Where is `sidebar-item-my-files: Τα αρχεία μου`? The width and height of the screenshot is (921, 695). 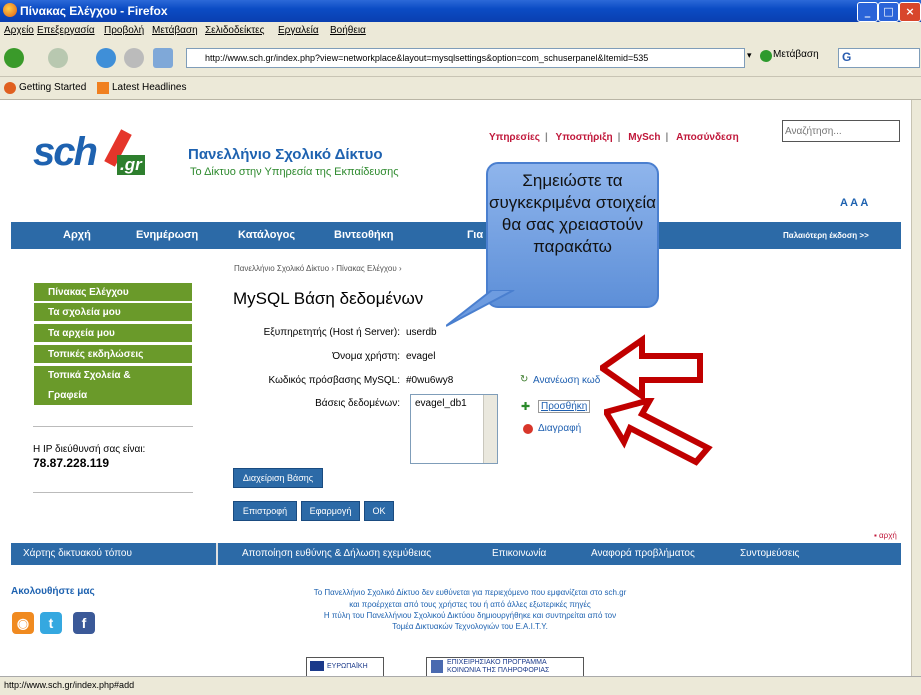
sidebar-item-my-files: Τα αρχεία μου is located at coordinates (113, 333).